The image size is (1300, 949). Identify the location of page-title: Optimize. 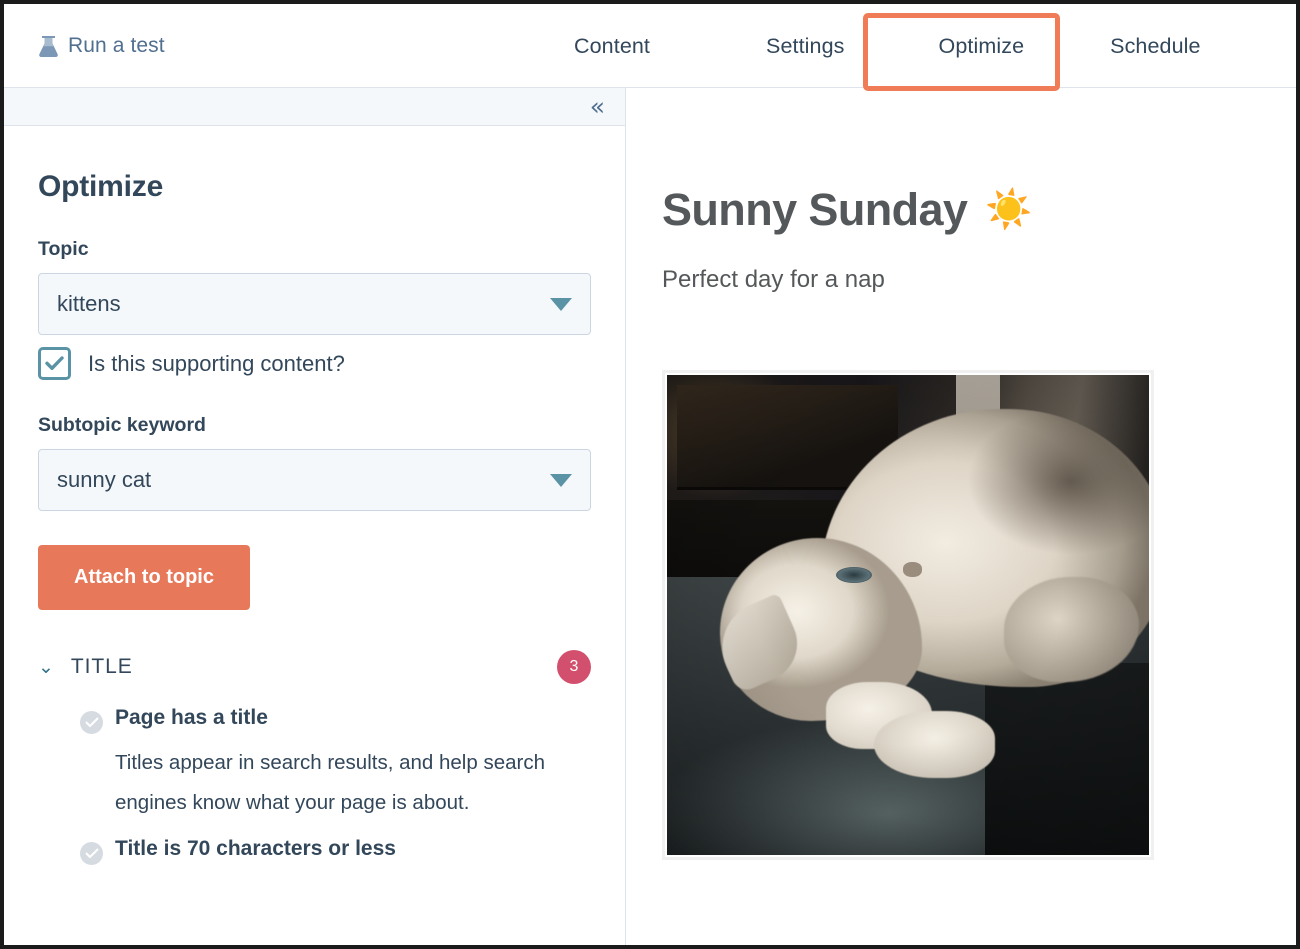
(101, 186).